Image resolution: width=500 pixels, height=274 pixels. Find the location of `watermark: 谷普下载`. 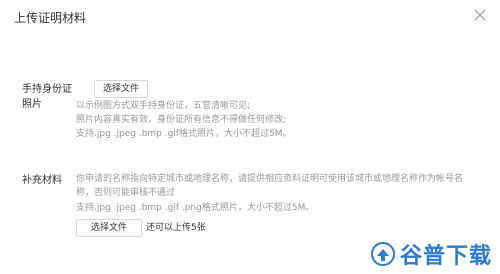

watermark: 谷普下载 is located at coordinates (431, 254).